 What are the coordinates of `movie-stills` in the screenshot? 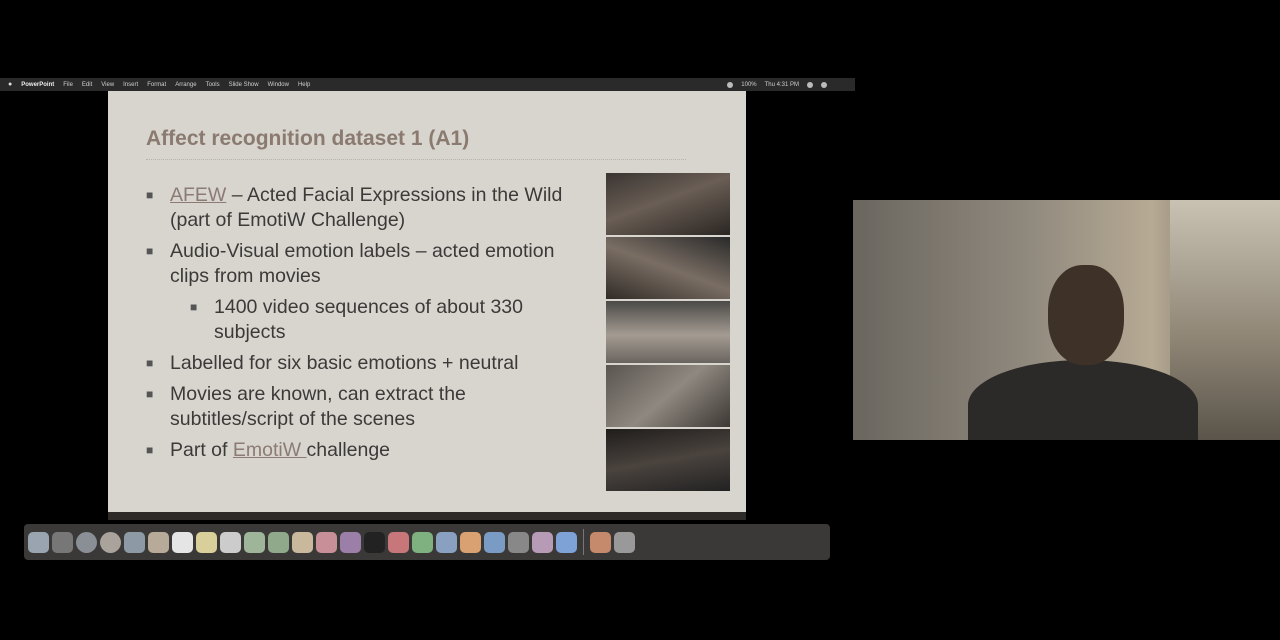 It's located at (668, 333).